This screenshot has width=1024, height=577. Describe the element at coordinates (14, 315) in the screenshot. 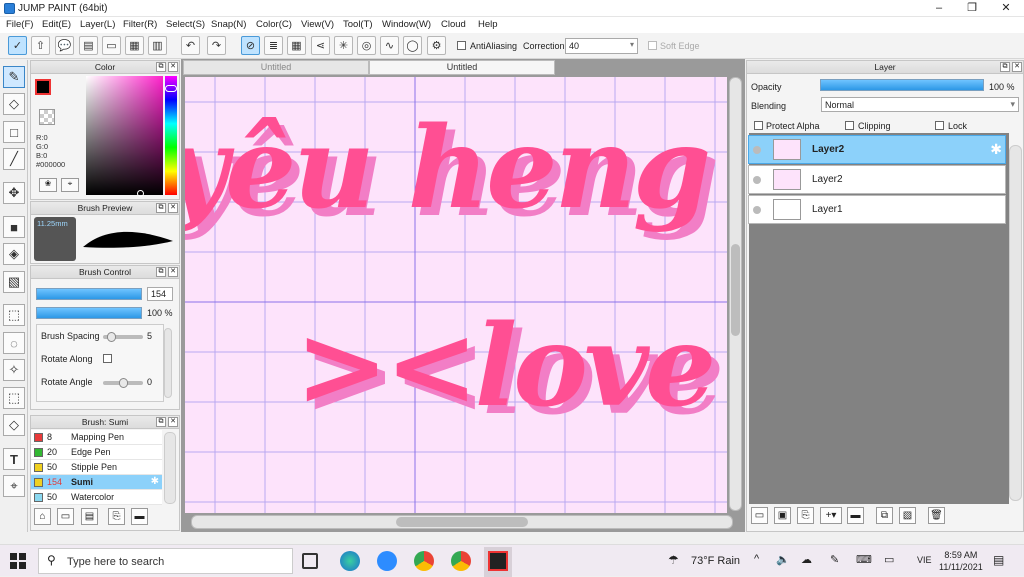

I see `select-rect-icon: ⬚` at that location.